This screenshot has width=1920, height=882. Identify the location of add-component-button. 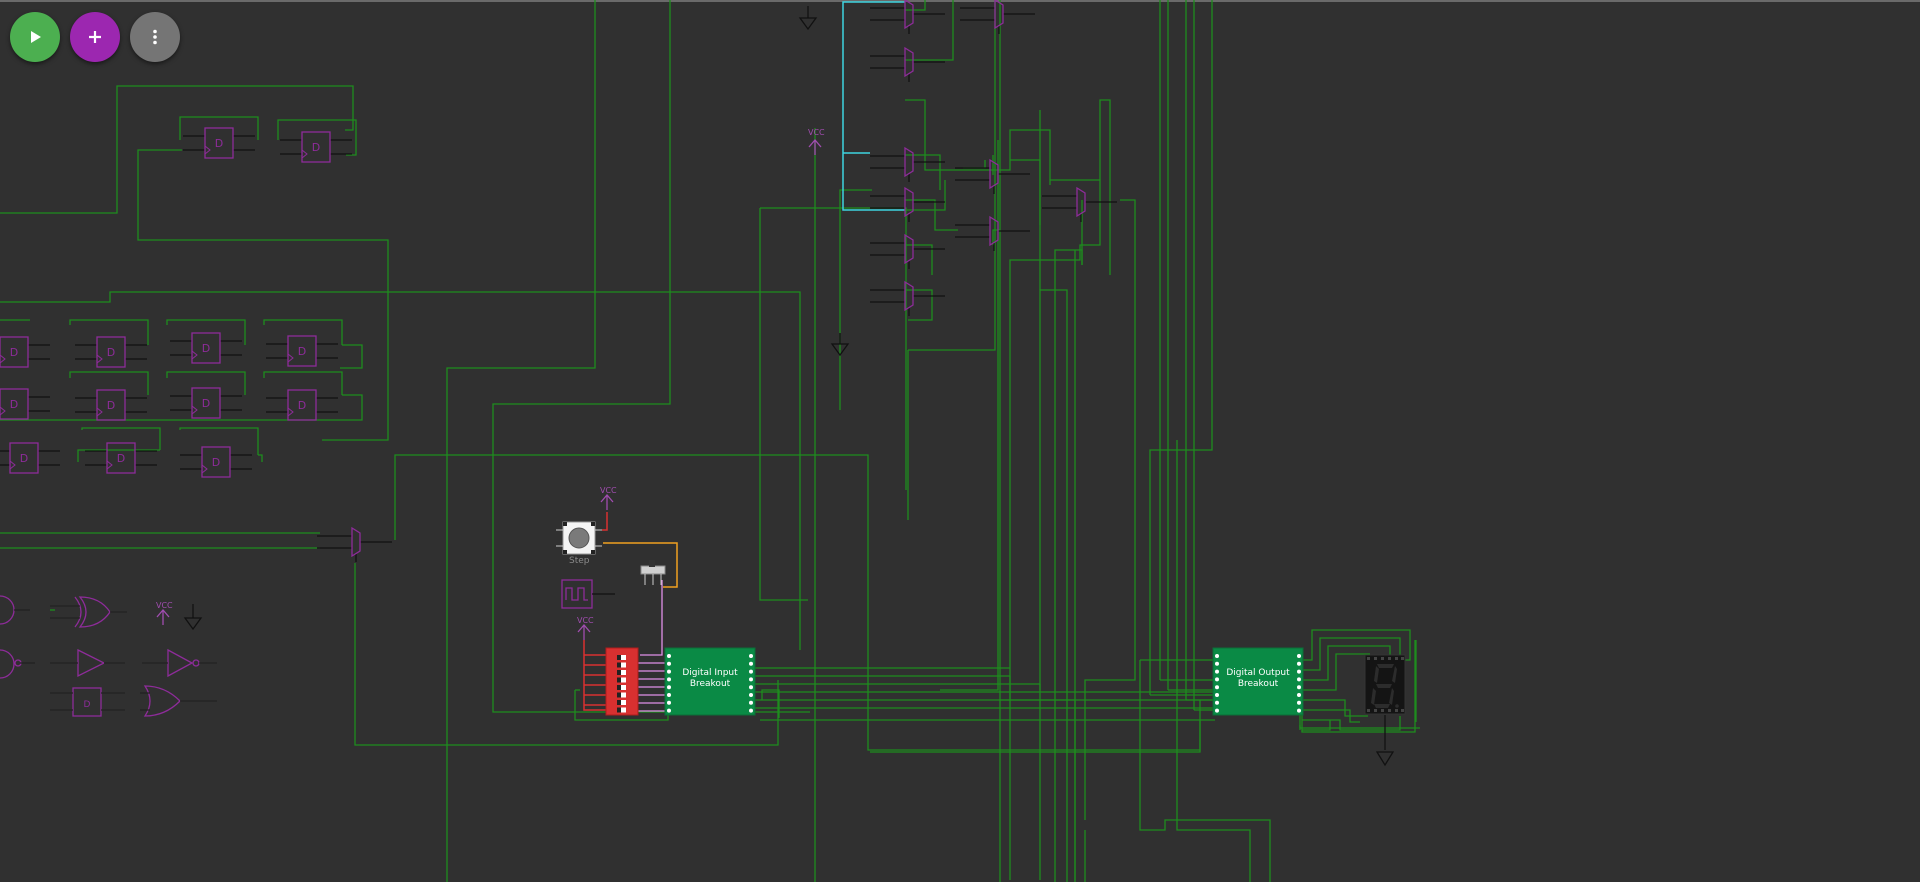
(95, 37).